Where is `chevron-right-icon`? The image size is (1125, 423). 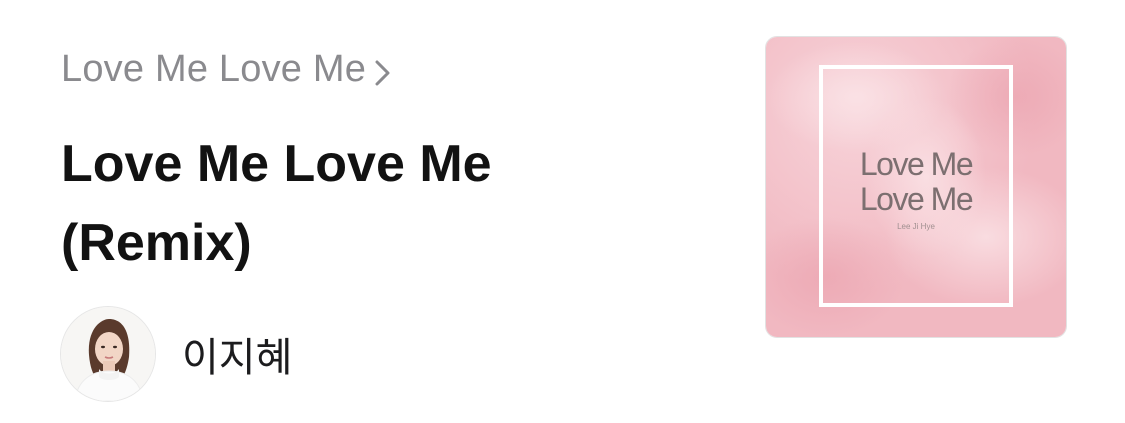
chevron-right-icon is located at coordinates (383, 70).